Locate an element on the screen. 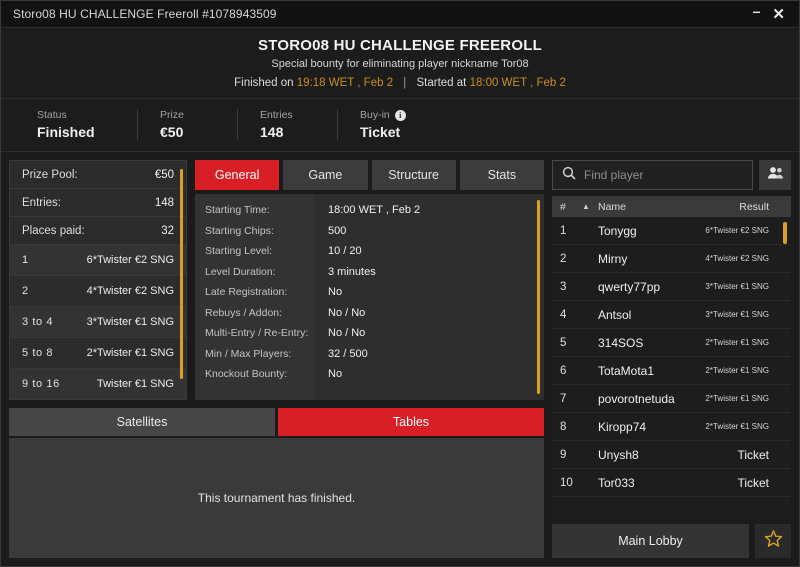  players-list-toggle-button is located at coordinates (775, 175).